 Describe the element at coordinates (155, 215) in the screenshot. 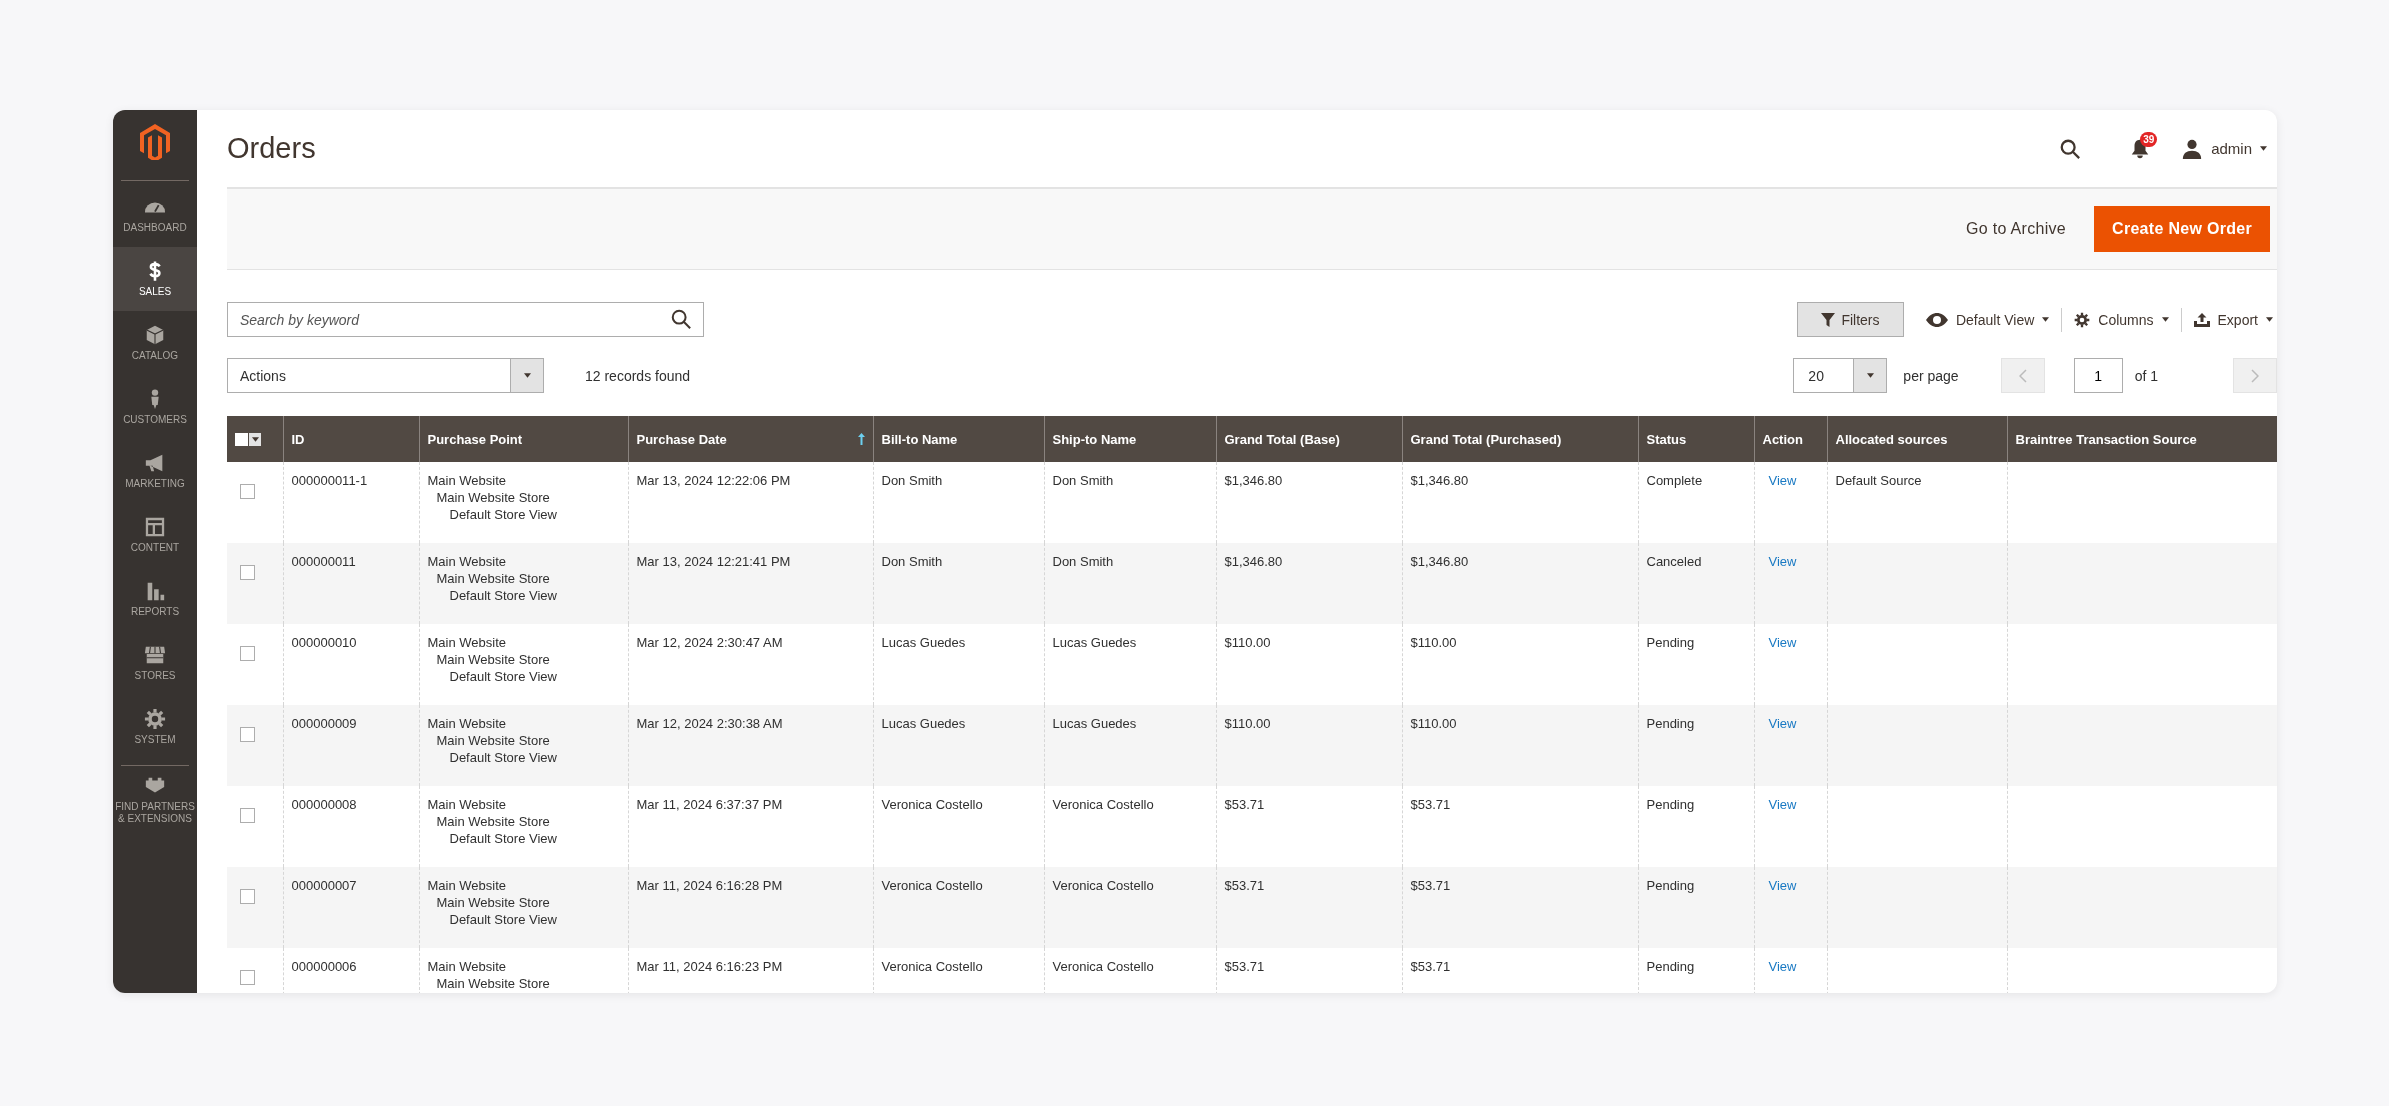

I see `sidebar-item: DASHBOARD` at that location.